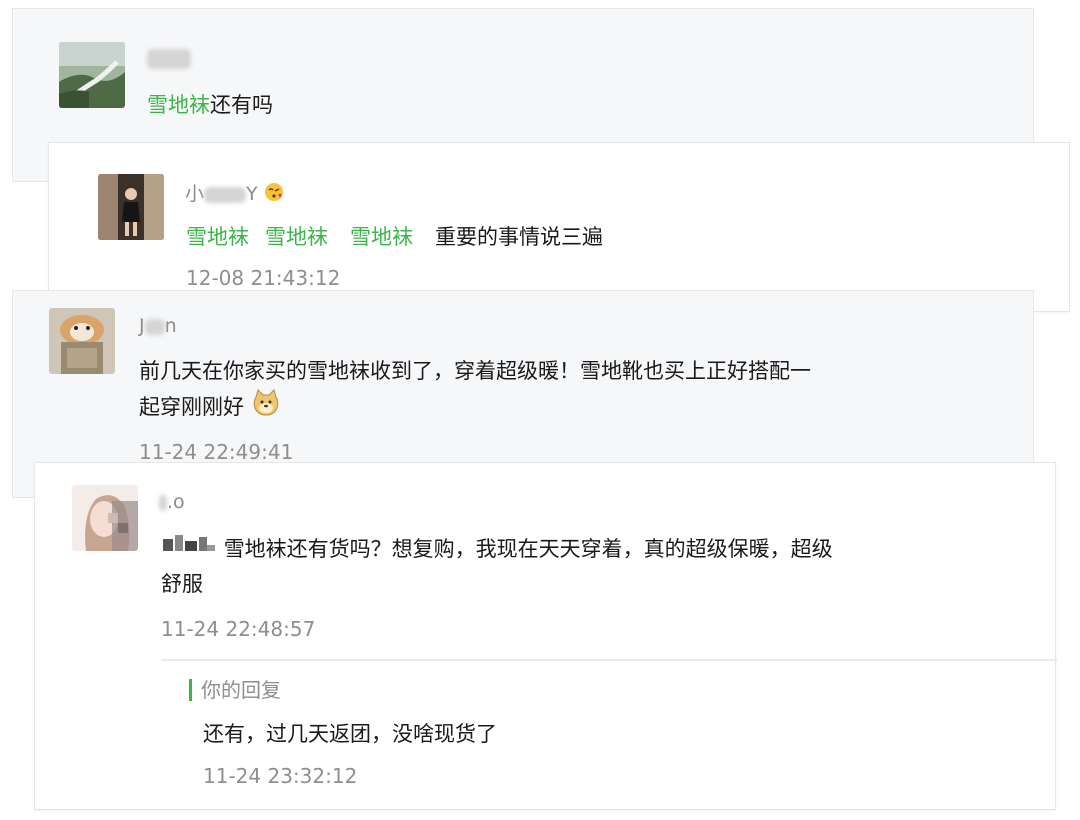  Describe the element at coordinates (191, 407) in the screenshot. I see `message-line: 起穿刚刚好` at that location.